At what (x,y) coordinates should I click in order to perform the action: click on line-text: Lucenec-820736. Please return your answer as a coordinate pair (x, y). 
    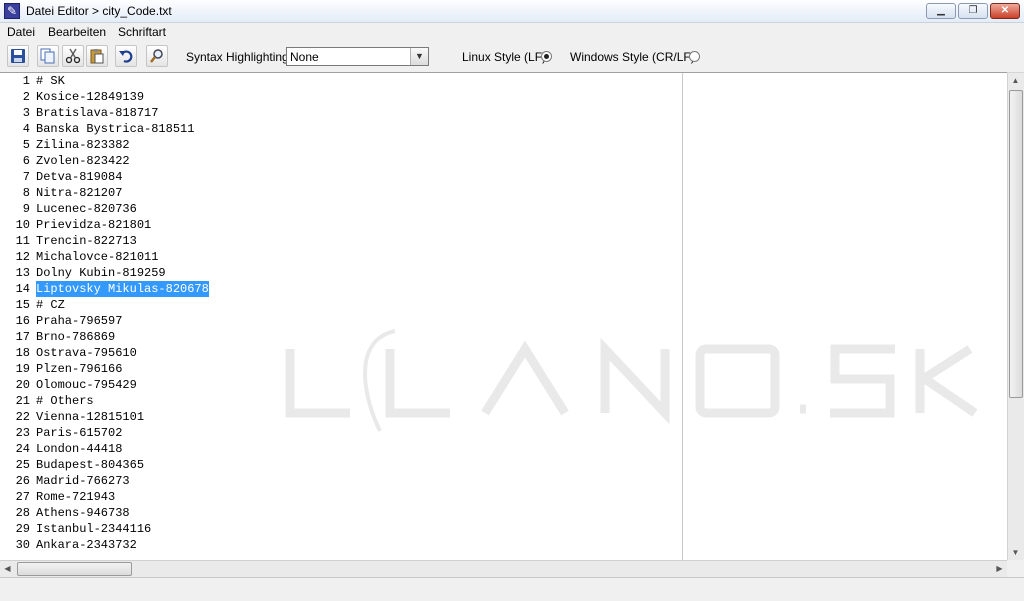
    Looking at the image, I should click on (86, 209).